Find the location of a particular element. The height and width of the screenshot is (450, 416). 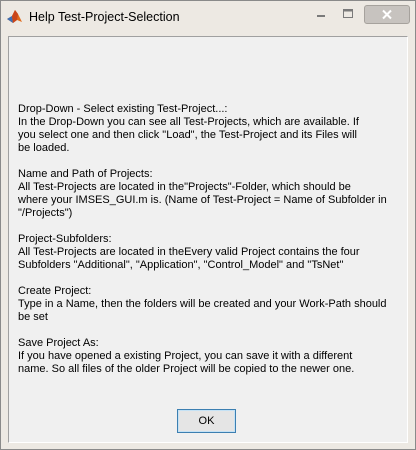

close-button is located at coordinates (387, 14).